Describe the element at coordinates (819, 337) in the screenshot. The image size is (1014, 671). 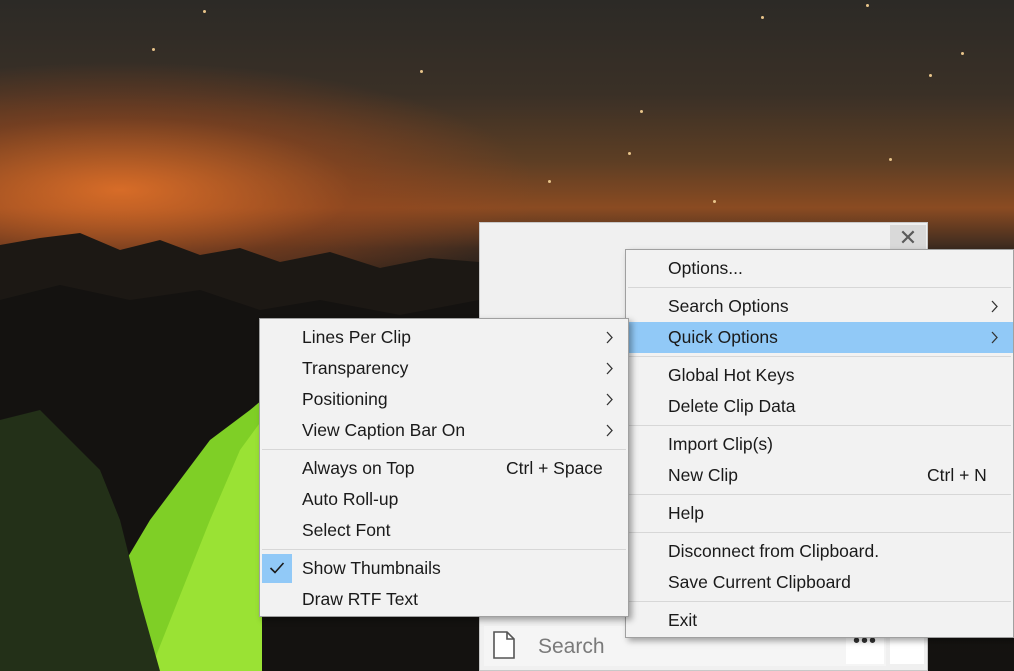
I see `menu-item-quick-options: Quick Options` at that location.